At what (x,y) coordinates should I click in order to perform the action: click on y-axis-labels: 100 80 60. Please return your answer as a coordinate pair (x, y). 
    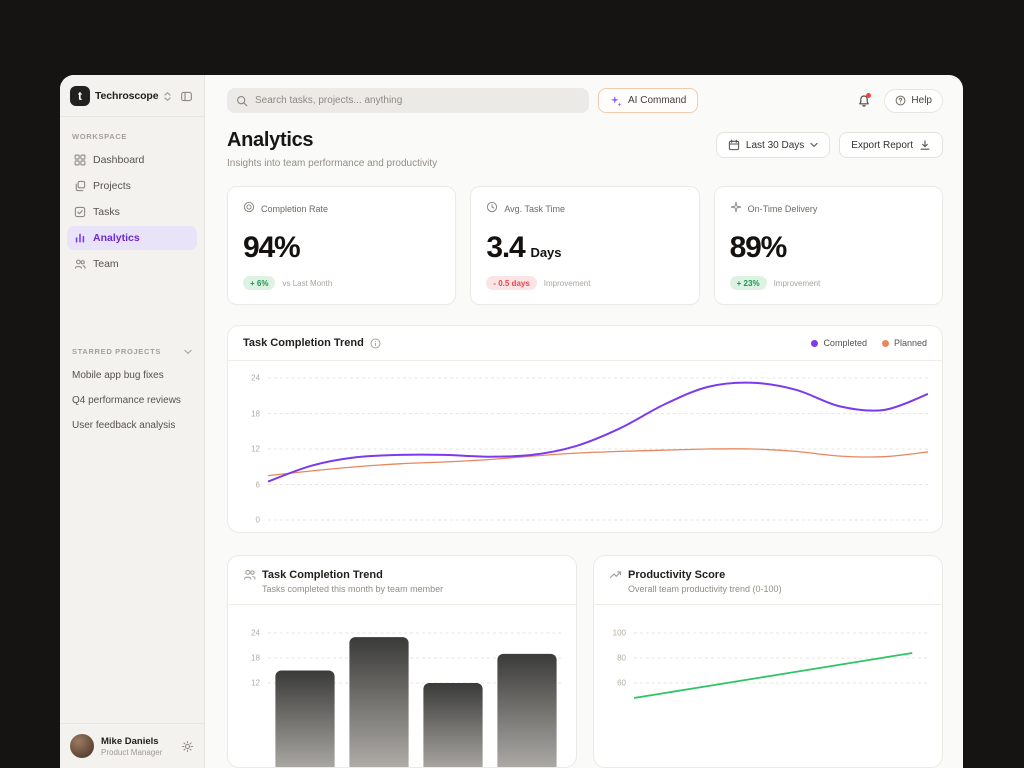
    Looking at the image, I should click on (615, 692).